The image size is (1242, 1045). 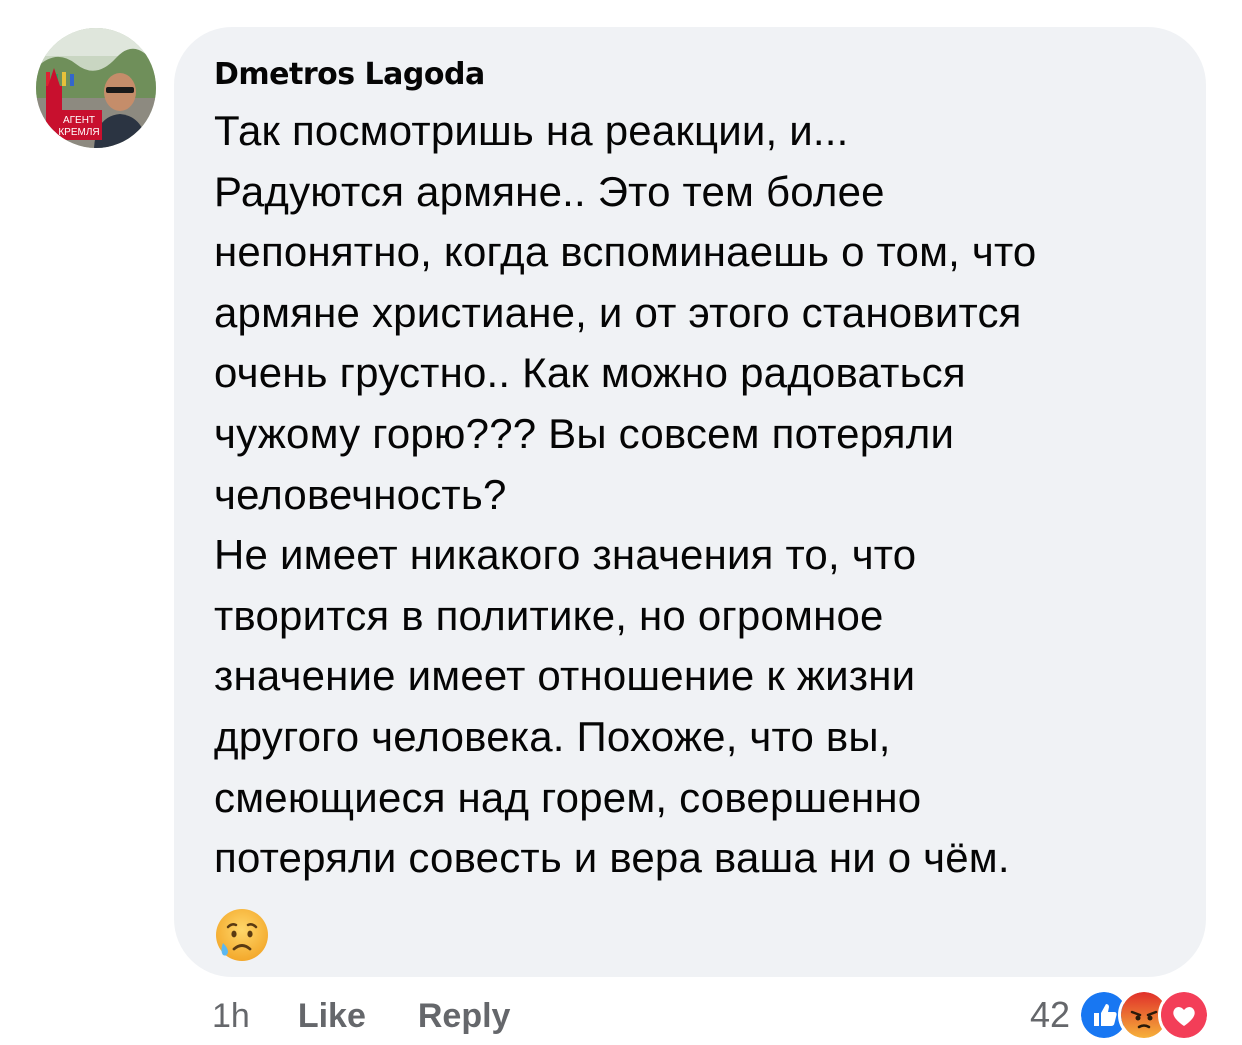 What do you see at coordinates (565, 676) in the screenshot?
I see `comment-line: значение имеет отношение к жизни` at bounding box center [565, 676].